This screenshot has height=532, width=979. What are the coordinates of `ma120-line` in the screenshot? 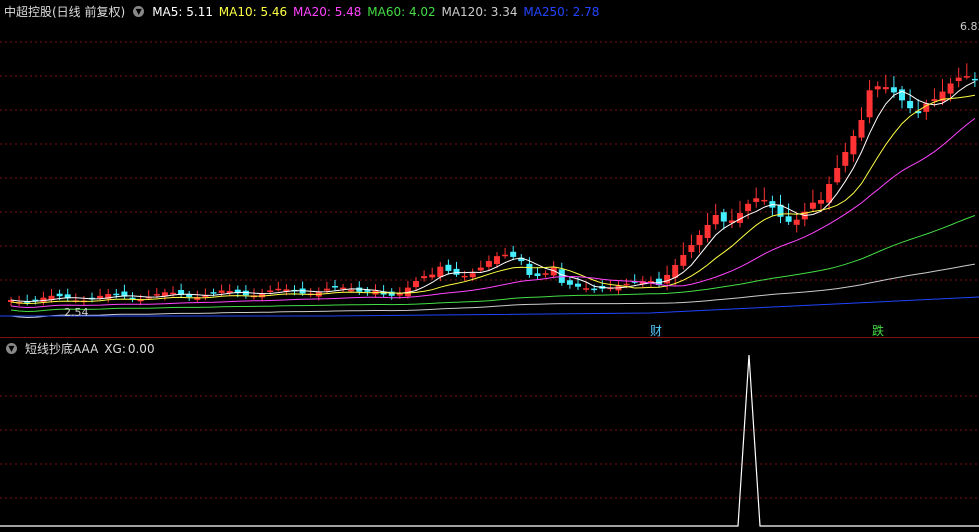 It's located at (492, 291).